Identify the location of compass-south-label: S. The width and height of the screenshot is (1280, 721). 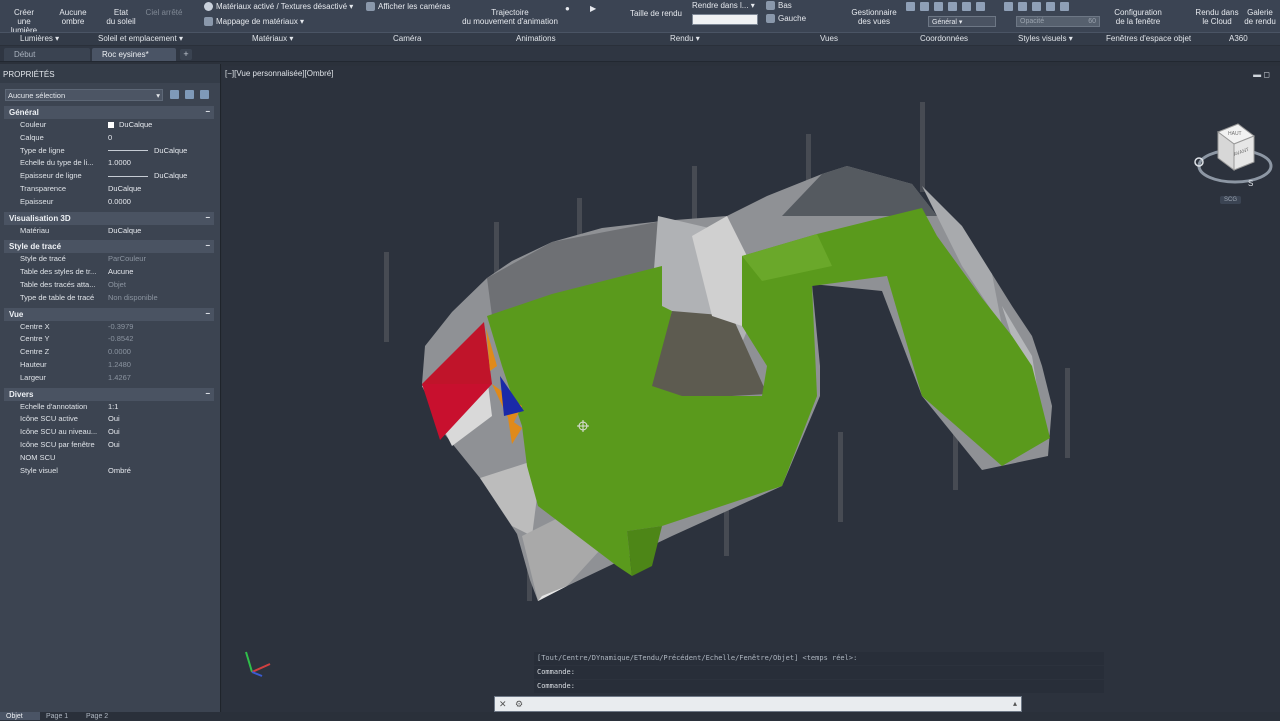
(1250, 183).